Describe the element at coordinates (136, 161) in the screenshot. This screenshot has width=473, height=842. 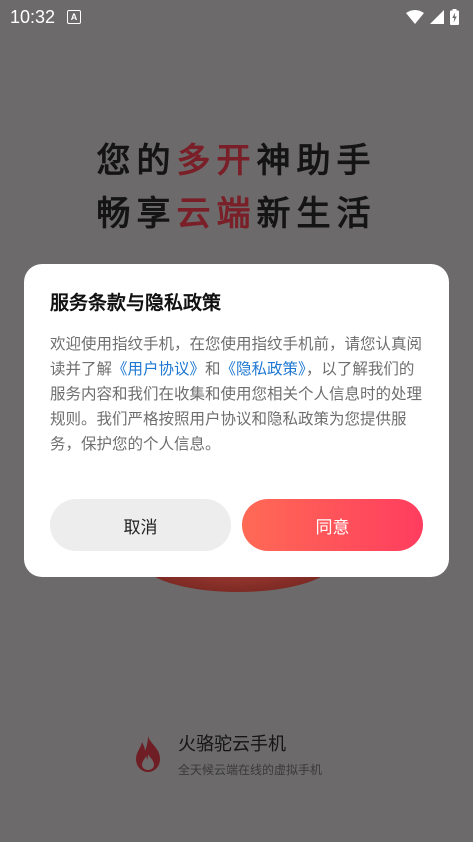
I see `headline-1-part-a: 您的` at that location.